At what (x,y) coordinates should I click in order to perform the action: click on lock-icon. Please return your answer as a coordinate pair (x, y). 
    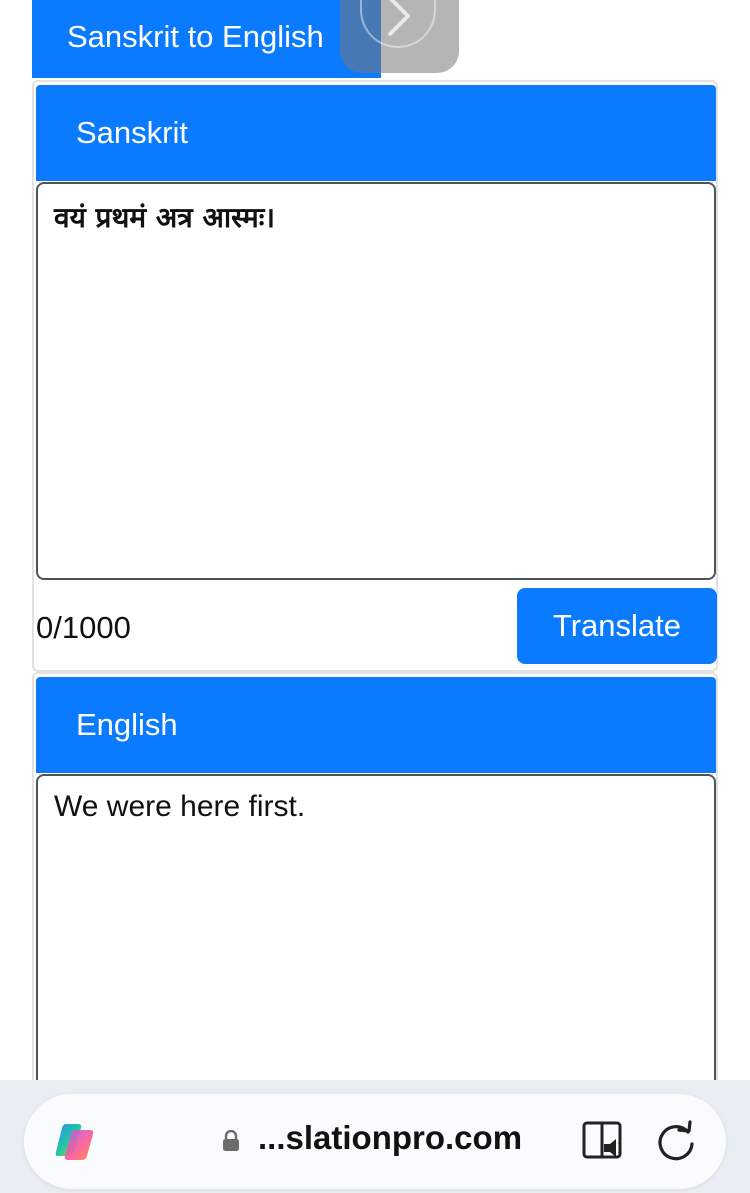
    Looking at the image, I should click on (231, 1140).